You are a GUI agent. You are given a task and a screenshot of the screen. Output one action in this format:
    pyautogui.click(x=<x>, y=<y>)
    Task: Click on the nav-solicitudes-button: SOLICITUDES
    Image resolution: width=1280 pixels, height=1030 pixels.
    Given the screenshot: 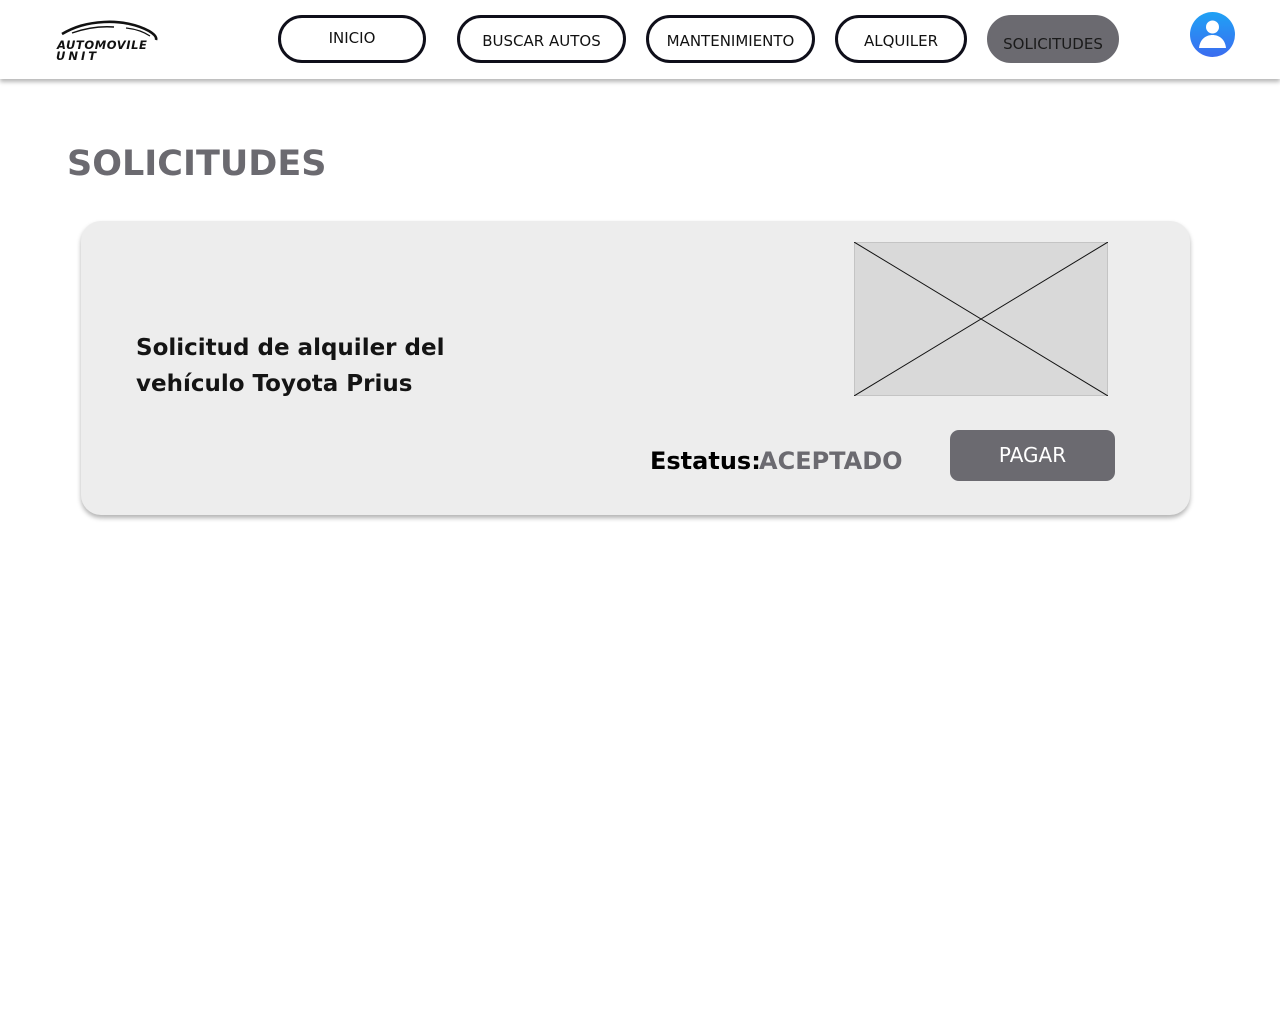 What is the action you would take?
    pyautogui.click(x=1053, y=39)
    